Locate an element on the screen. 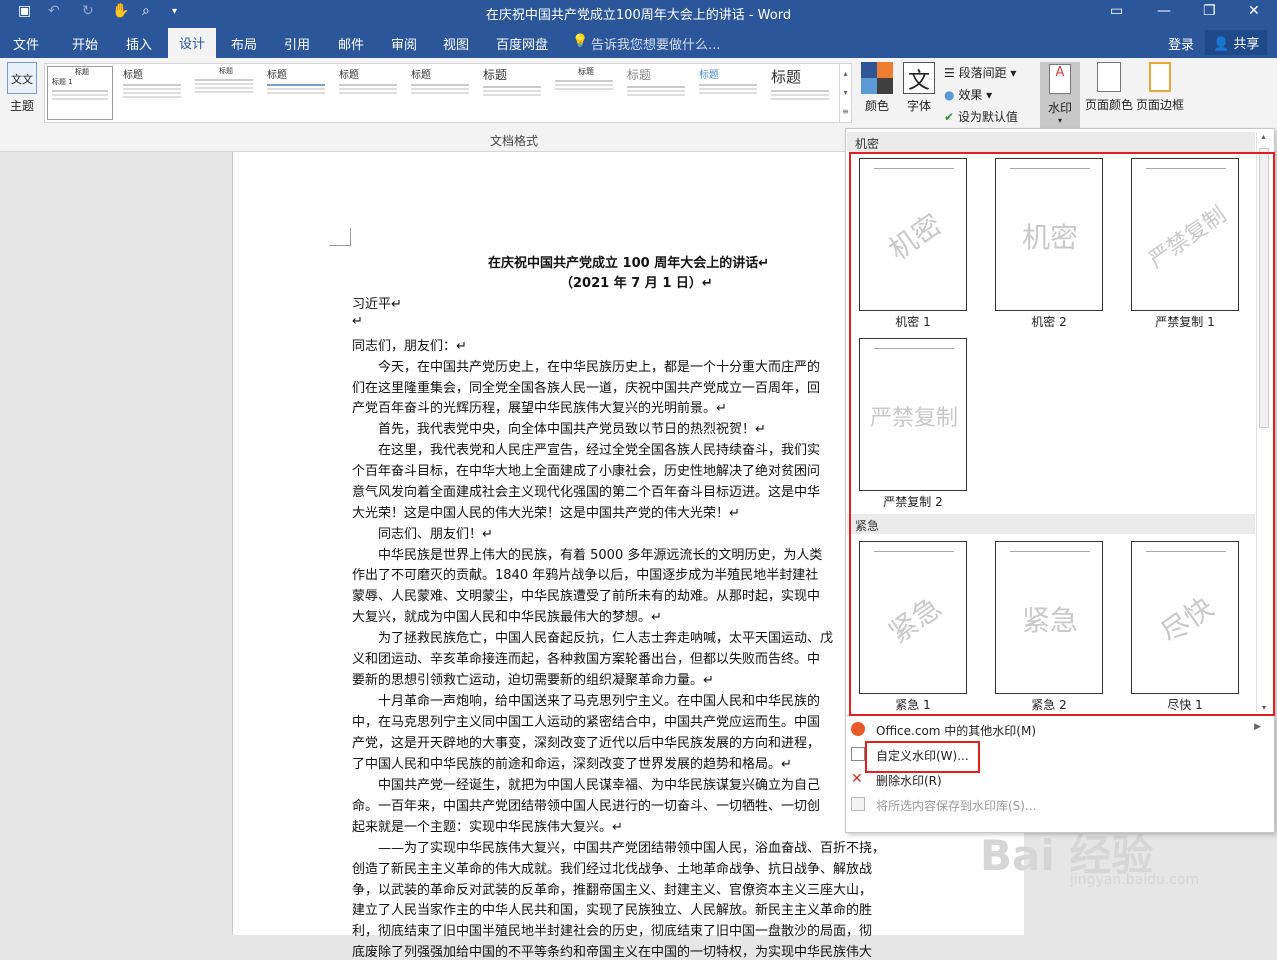  save-watermark-icon is located at coordinates (858, 804).